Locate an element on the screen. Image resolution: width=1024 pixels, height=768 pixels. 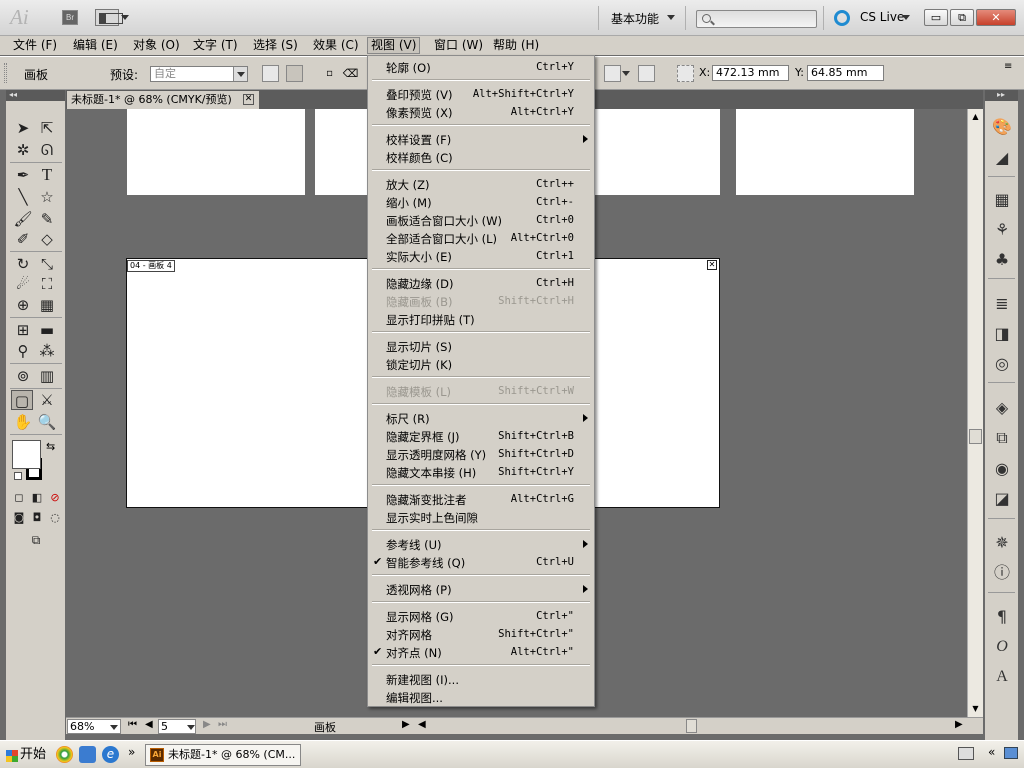
paintbrush-icon: 🖌 is located at coordinates (23, 219).